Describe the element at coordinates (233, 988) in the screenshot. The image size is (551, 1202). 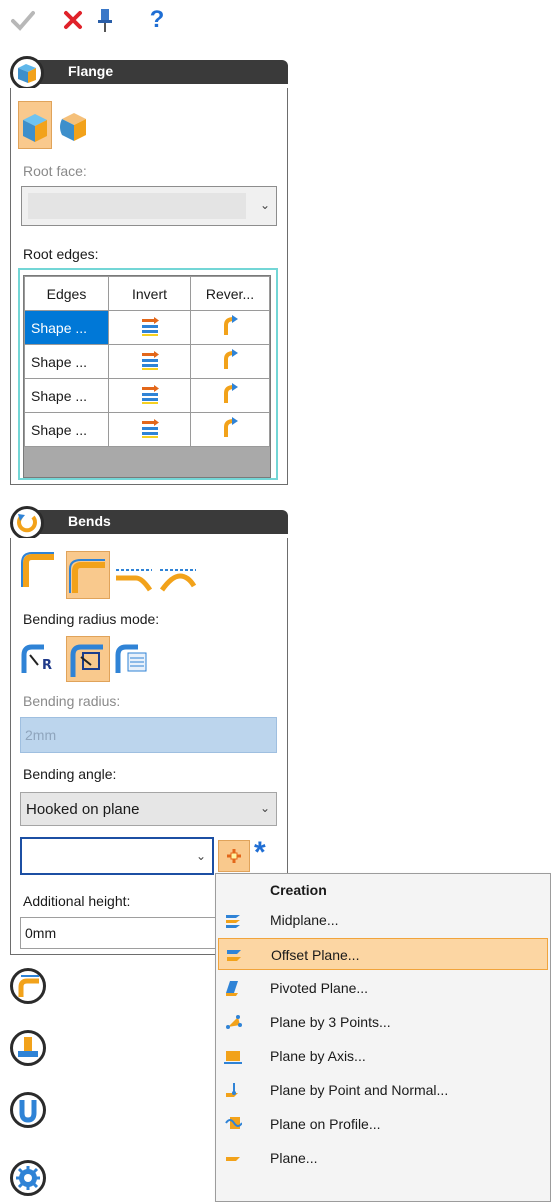
I see `pivoted-plane-icon` at that location.